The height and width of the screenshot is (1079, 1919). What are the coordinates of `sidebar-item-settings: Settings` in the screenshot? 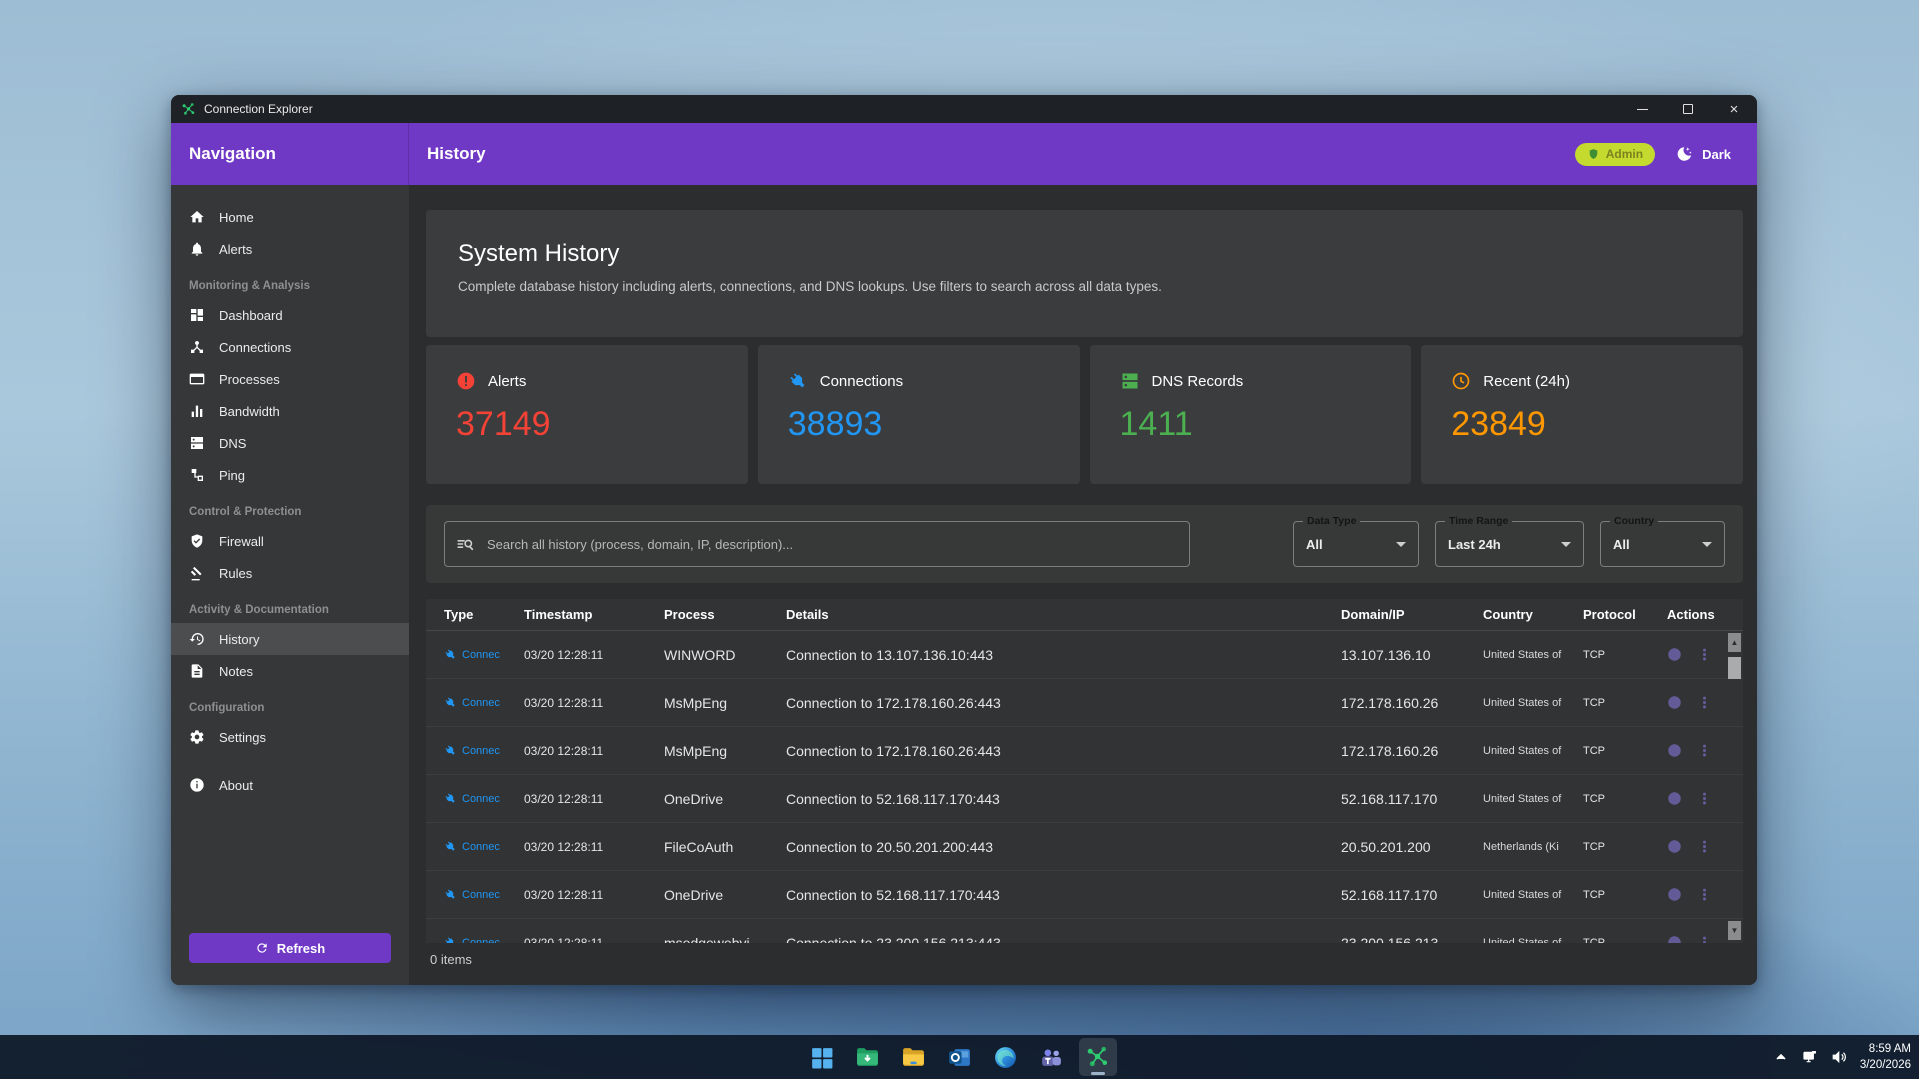 It's located at (290, 737).